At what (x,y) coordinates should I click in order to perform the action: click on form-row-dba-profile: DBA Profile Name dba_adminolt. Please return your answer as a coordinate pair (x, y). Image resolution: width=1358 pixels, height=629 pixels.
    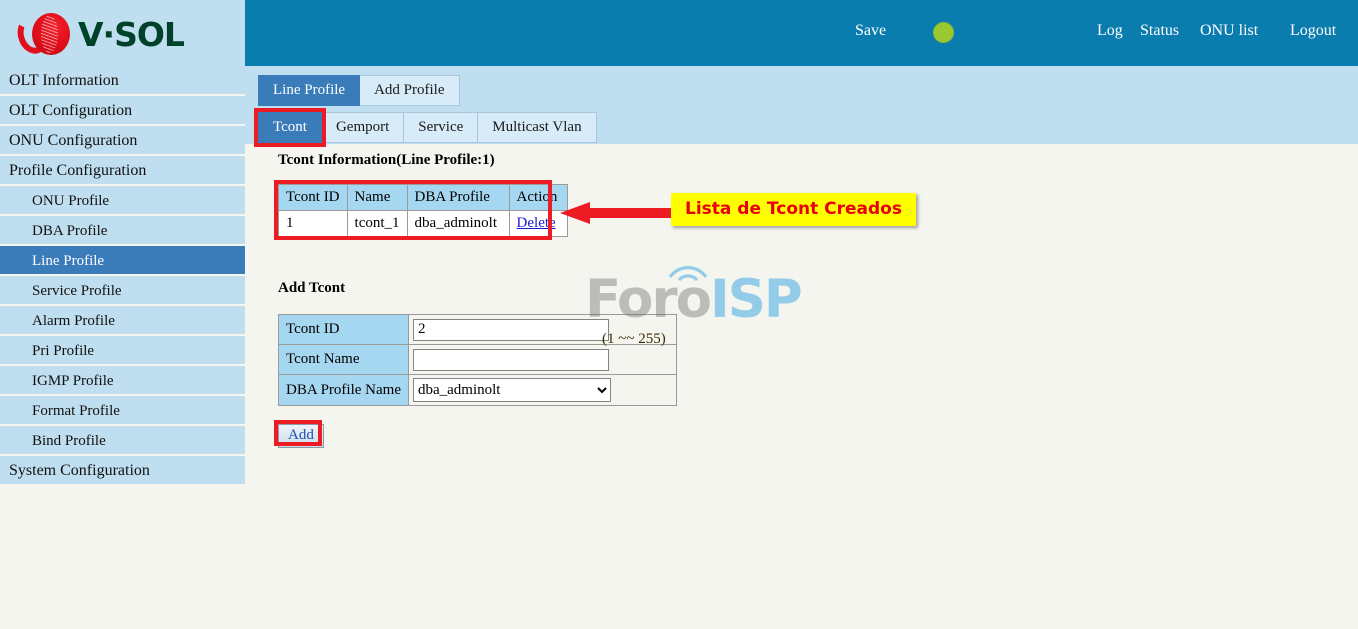
    Looking at the image, I should click on (477, 390).